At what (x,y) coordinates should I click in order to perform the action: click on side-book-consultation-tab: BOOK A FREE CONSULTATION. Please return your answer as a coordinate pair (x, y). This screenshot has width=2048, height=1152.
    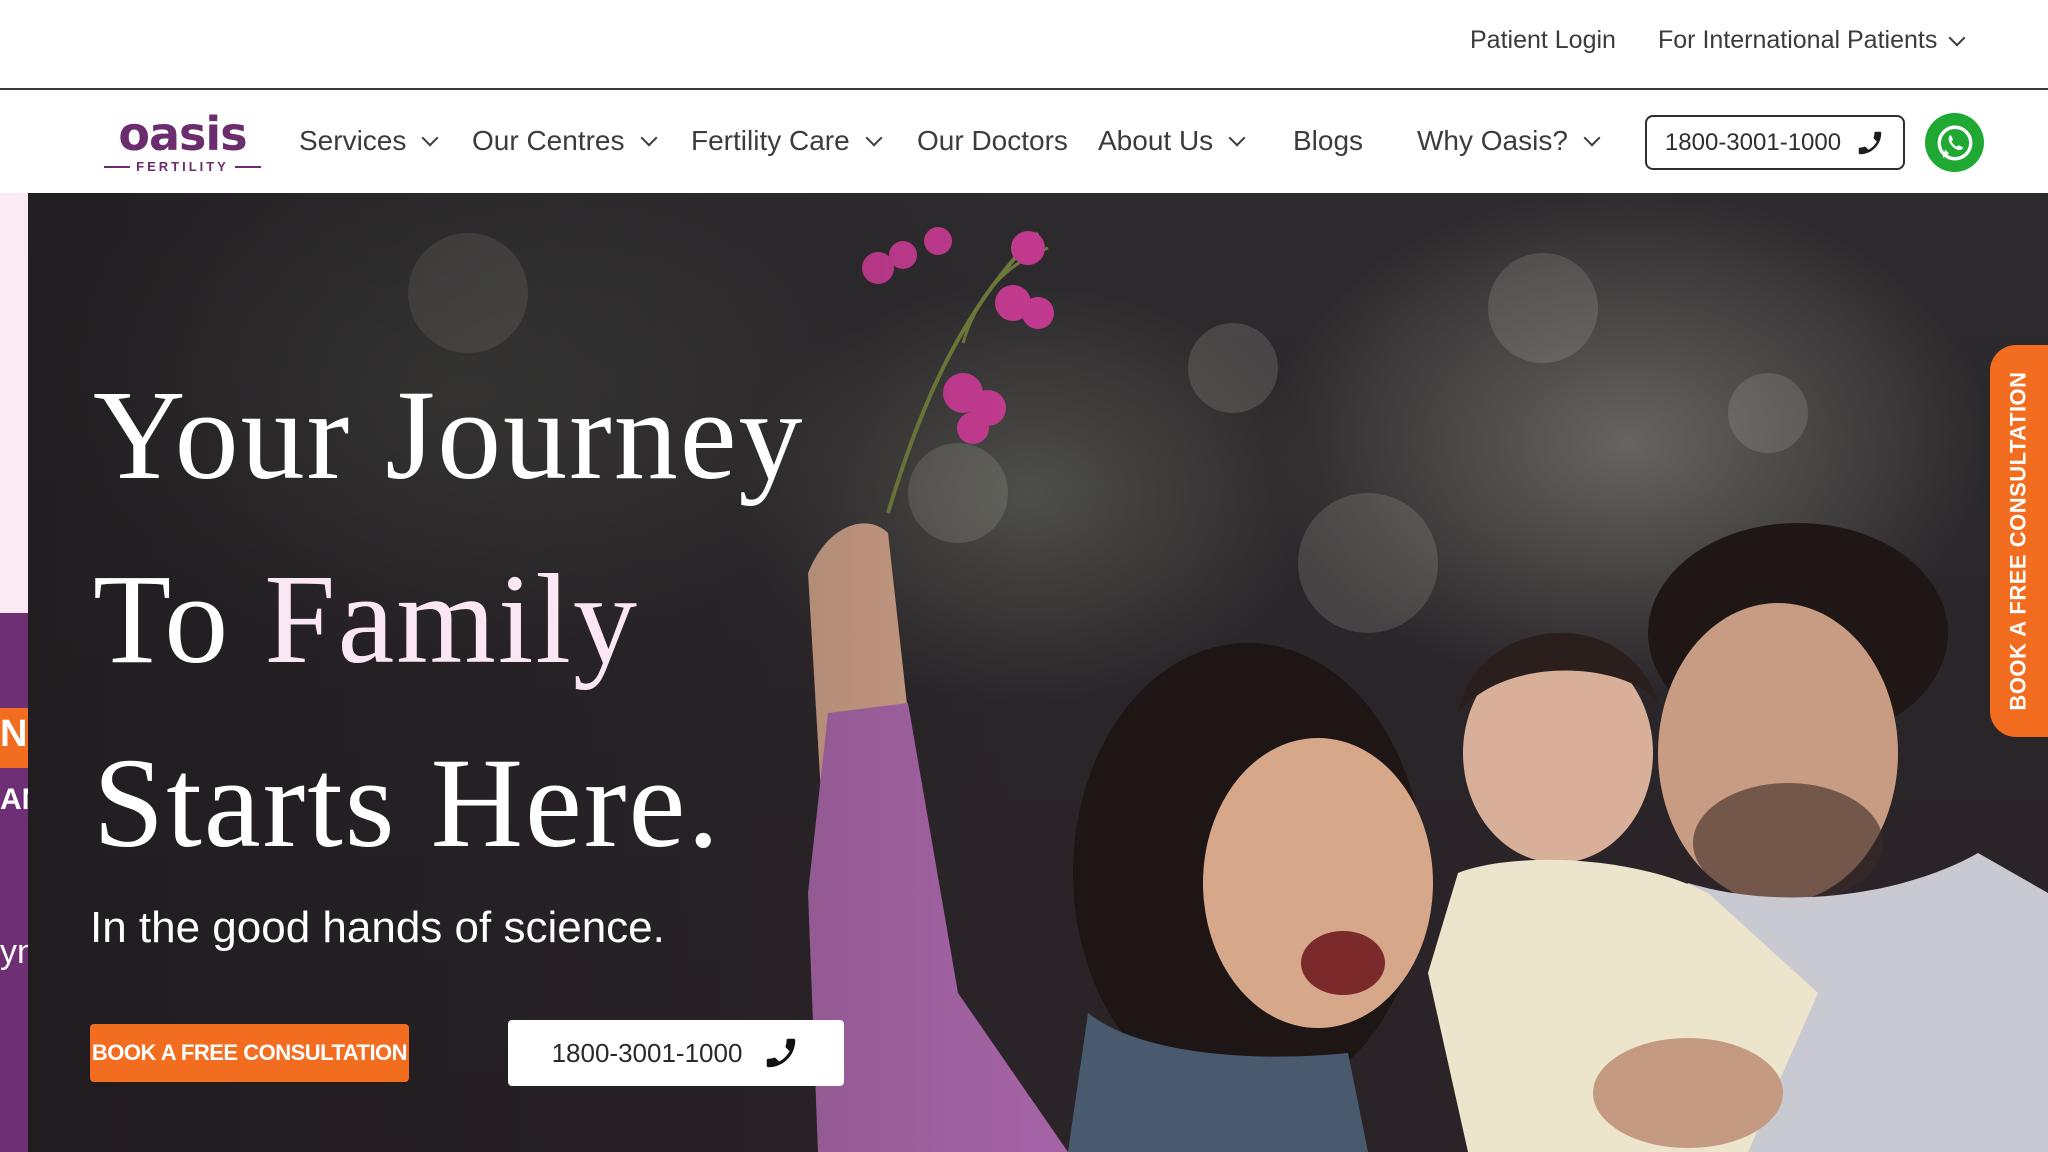
    Looking at the image, I should click on (2019, 541).